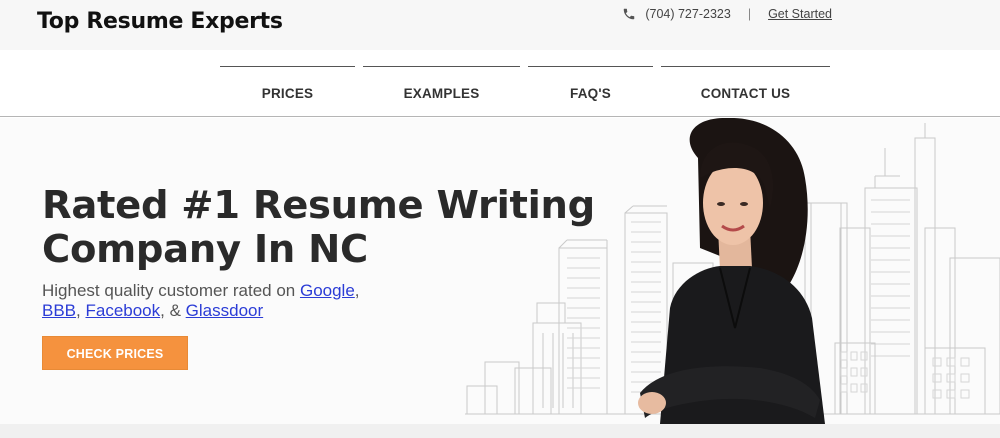 The width and height of the screenshot is (1000, 438). Describe the element at coordinates (160, 21) in the screenshot. I see `site-logo: Top Resume Experts` at that location.